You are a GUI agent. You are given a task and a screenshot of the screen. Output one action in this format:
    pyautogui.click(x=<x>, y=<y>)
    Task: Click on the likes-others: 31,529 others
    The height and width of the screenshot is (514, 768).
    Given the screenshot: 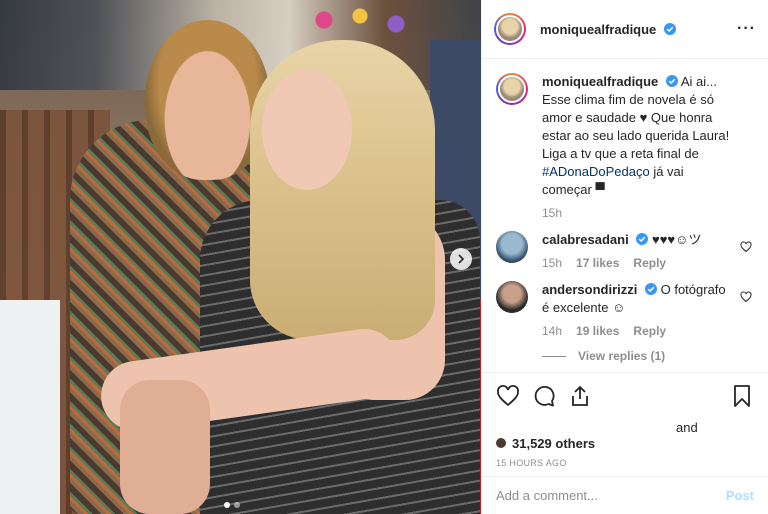 What is the action you would take?
    pyautogui.click(x=553, y=443)
    